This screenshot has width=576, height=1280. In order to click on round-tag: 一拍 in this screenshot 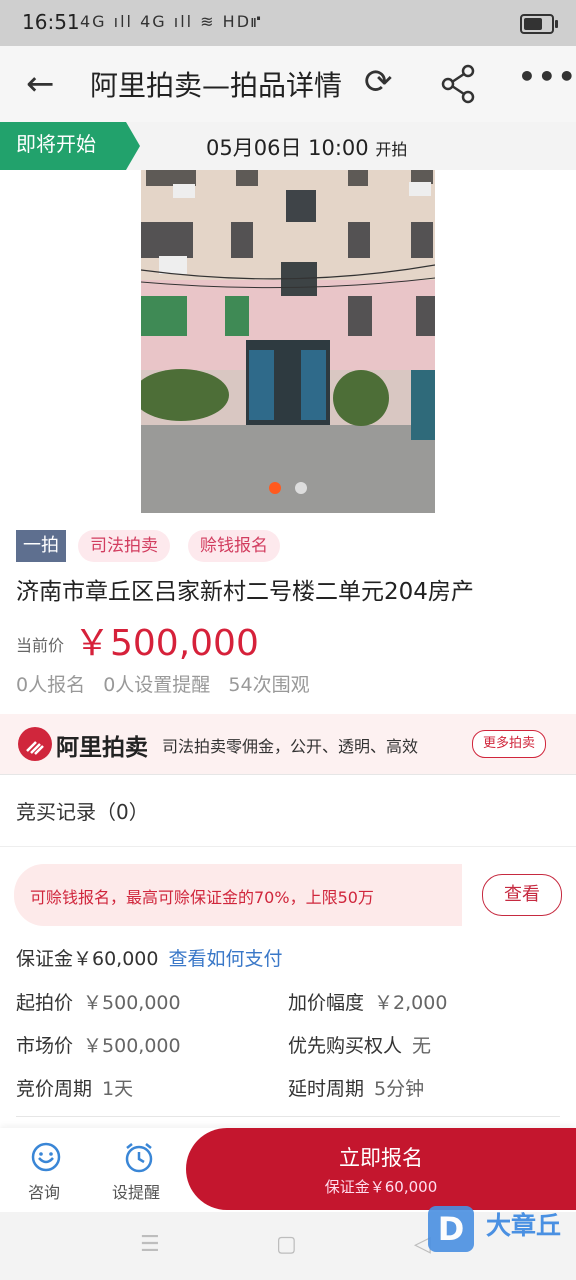, I will do `click(41, 546)`.